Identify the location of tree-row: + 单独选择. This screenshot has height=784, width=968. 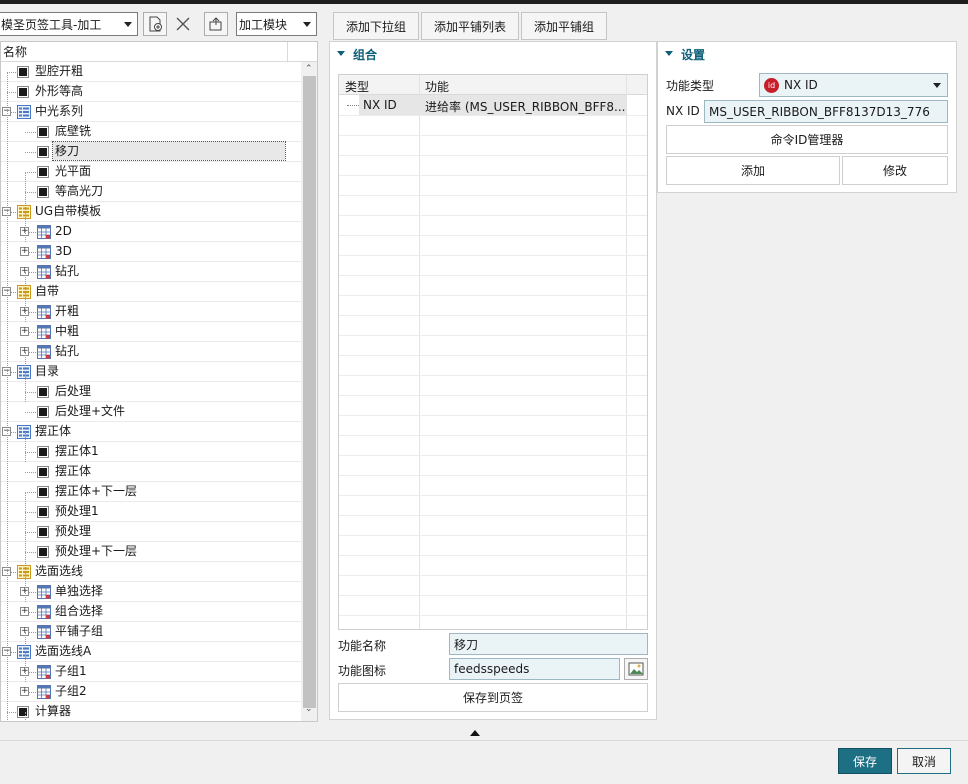
(151, 592).